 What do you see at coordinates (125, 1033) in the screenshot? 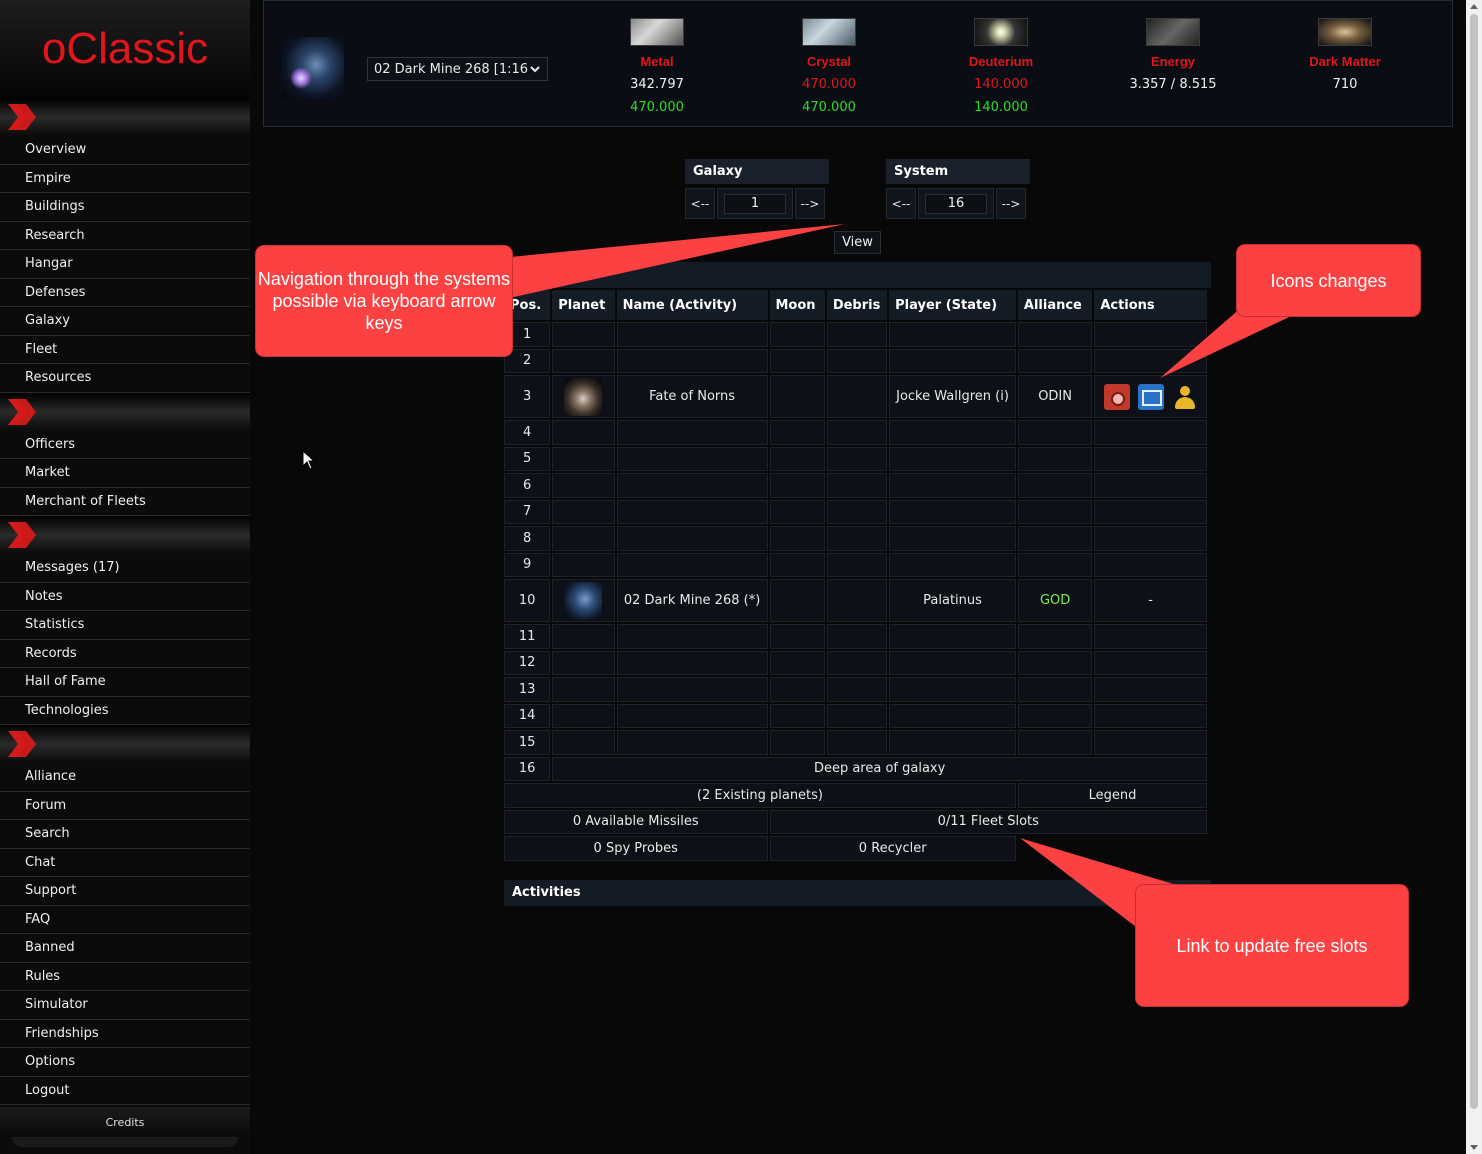
I see `sidebar-item-friendships: Friendships` at bounding box center [125, 1033].